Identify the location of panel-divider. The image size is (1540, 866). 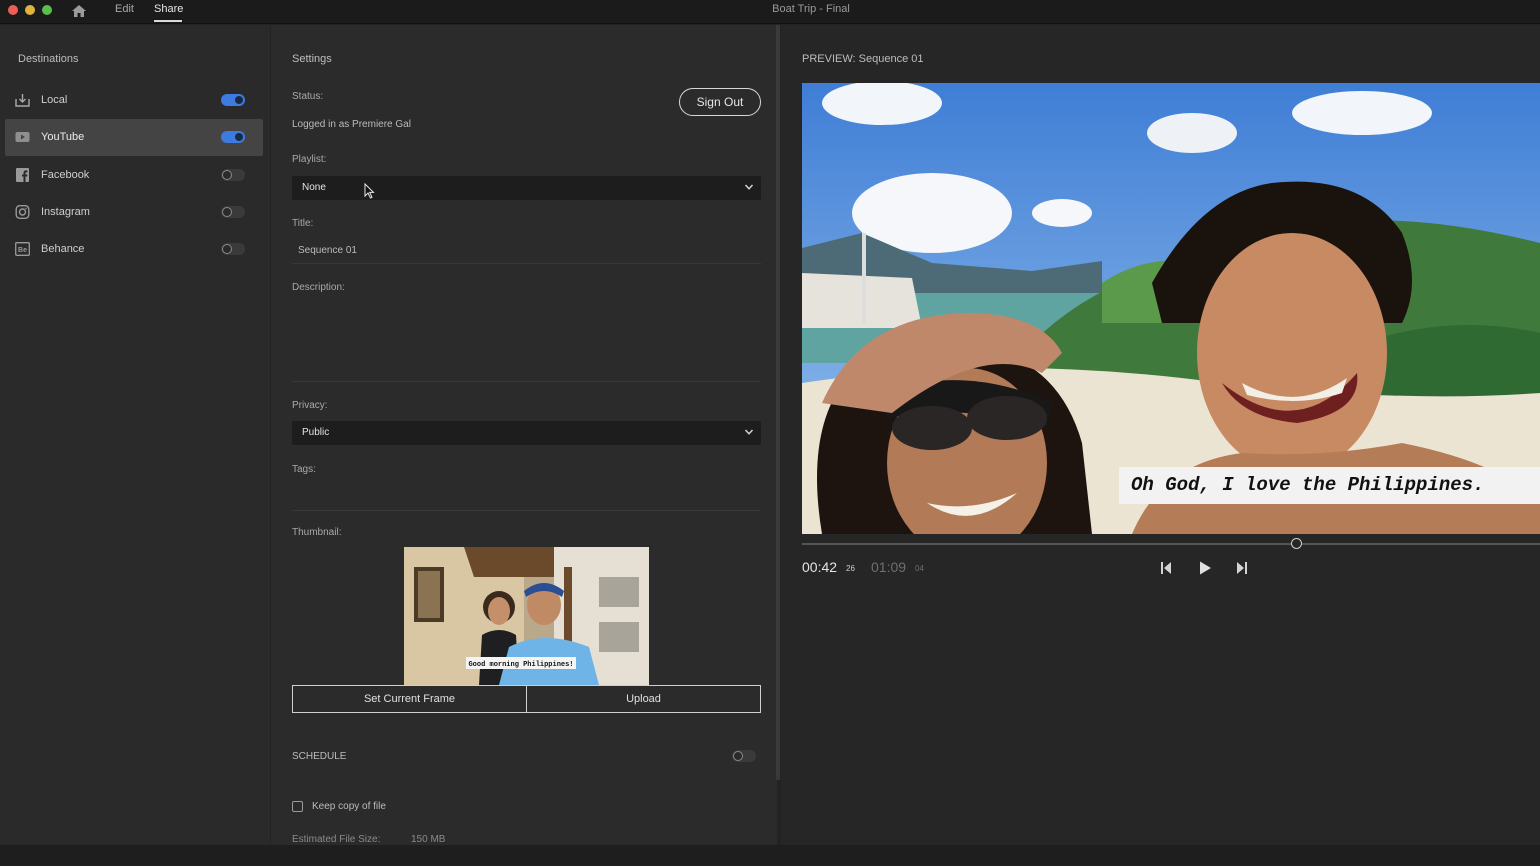
(778, 402).